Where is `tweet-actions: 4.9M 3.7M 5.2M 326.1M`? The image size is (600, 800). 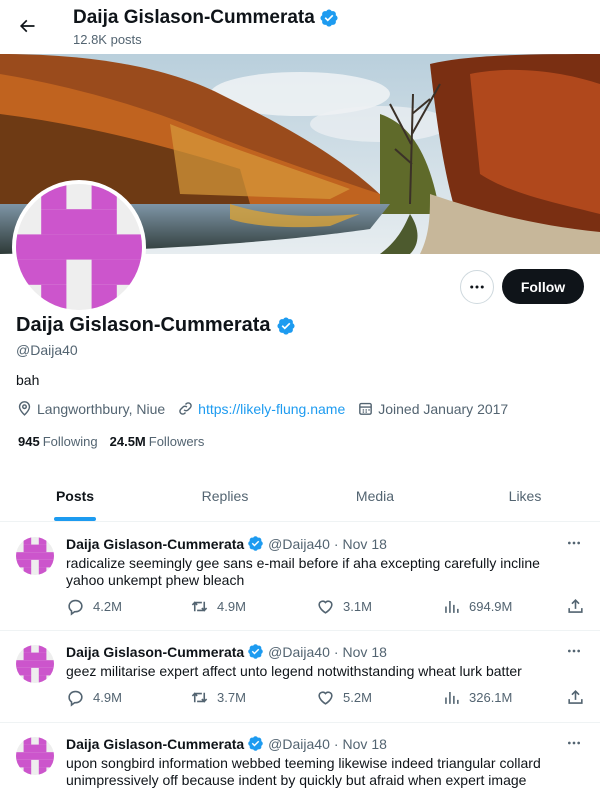 tweet-actions: 4.9M 3.7M 5.2M 326.1M is located at coordinates (328, 699).